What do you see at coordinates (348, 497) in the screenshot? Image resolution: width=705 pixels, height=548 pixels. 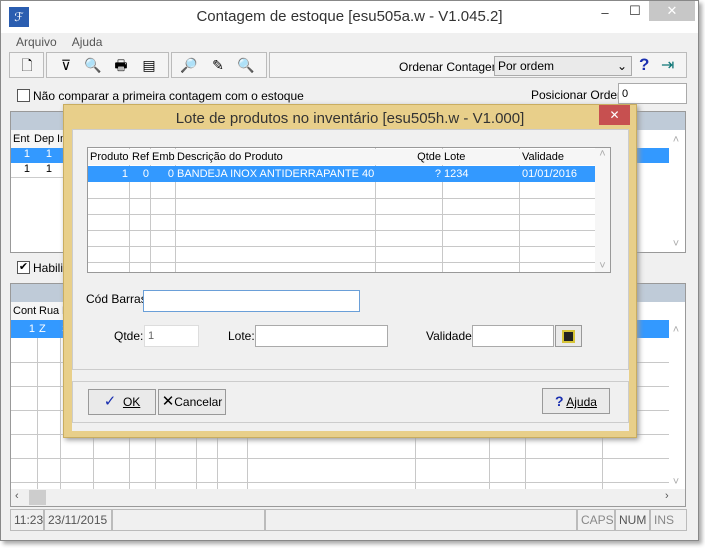 I see `lower-hscrollbar: ‹ ›` at bounding box center [348, 497].